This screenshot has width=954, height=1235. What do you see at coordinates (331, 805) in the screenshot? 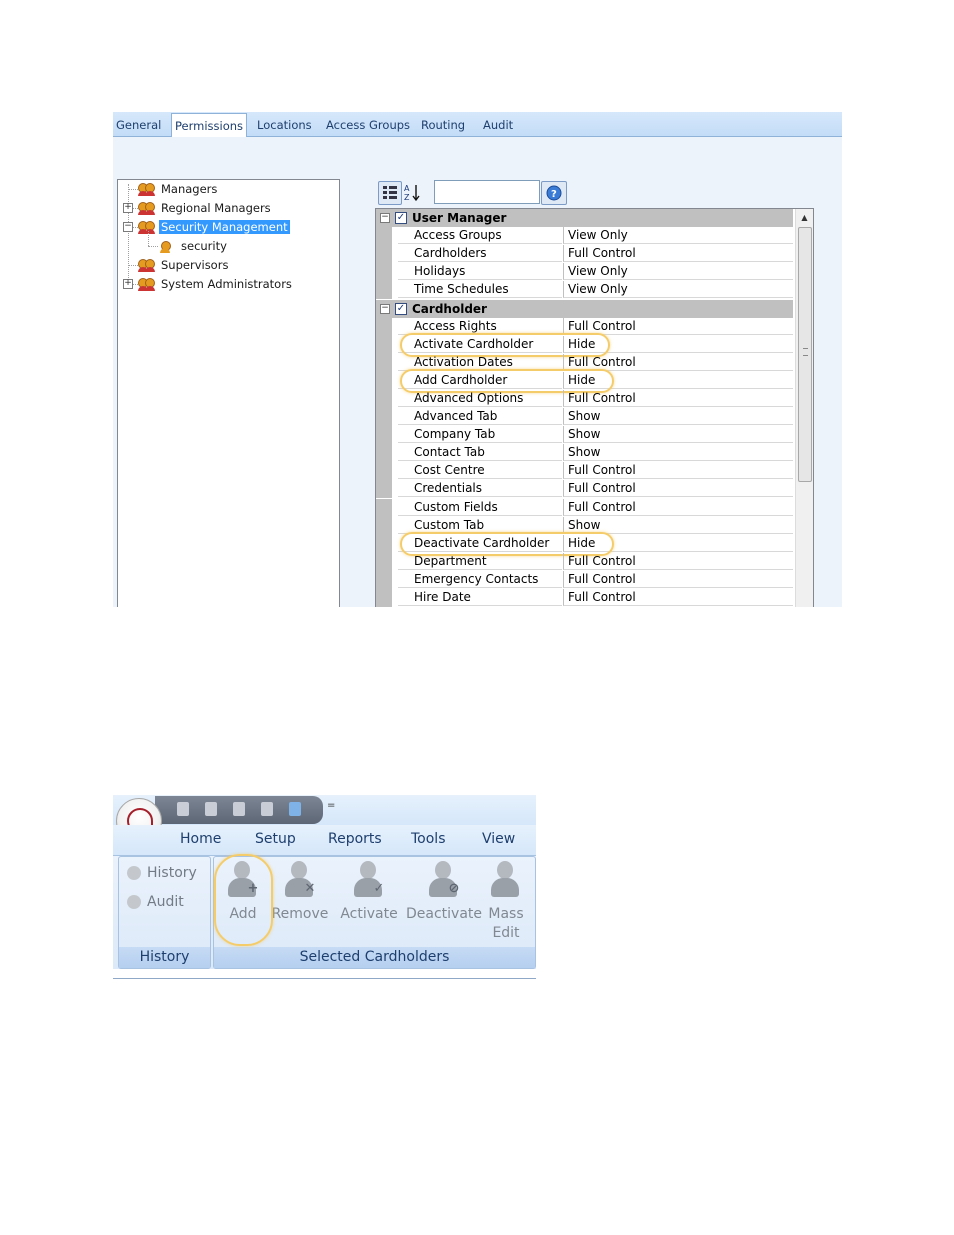
I see `customize-toolbar-dropdown: =` at bounding box center [331, 805].